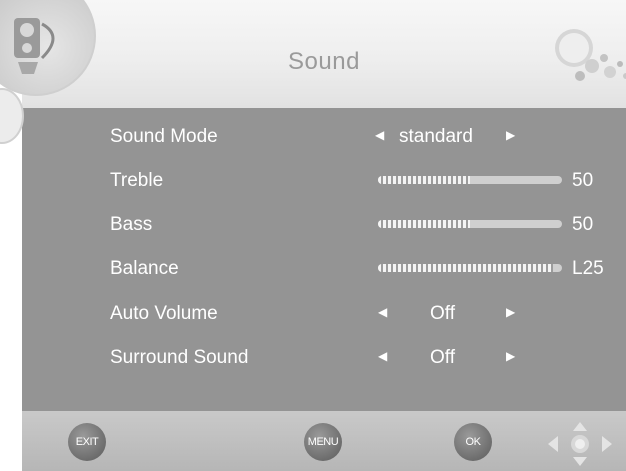 This screenshot has width=626, height=471. I want to click on menu-button: MENU, so click(323, 442).